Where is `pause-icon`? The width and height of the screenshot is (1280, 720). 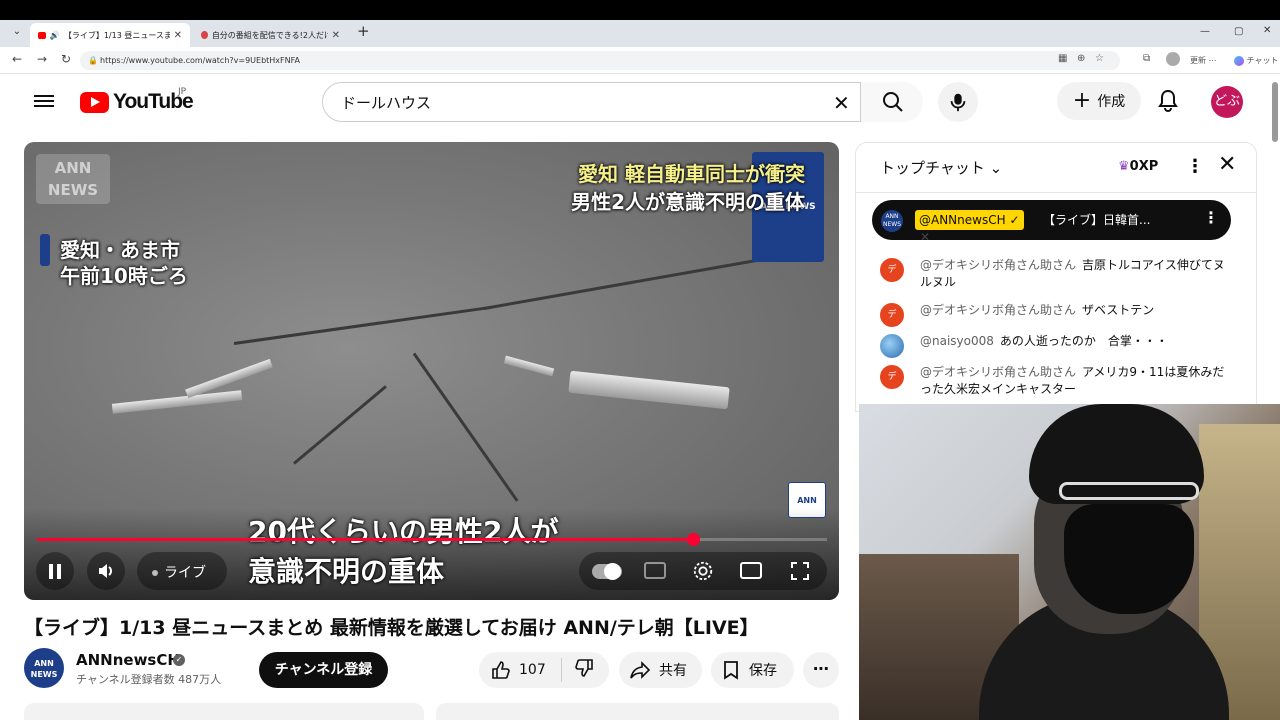
pause-icon is located at coordinates (51, 571).